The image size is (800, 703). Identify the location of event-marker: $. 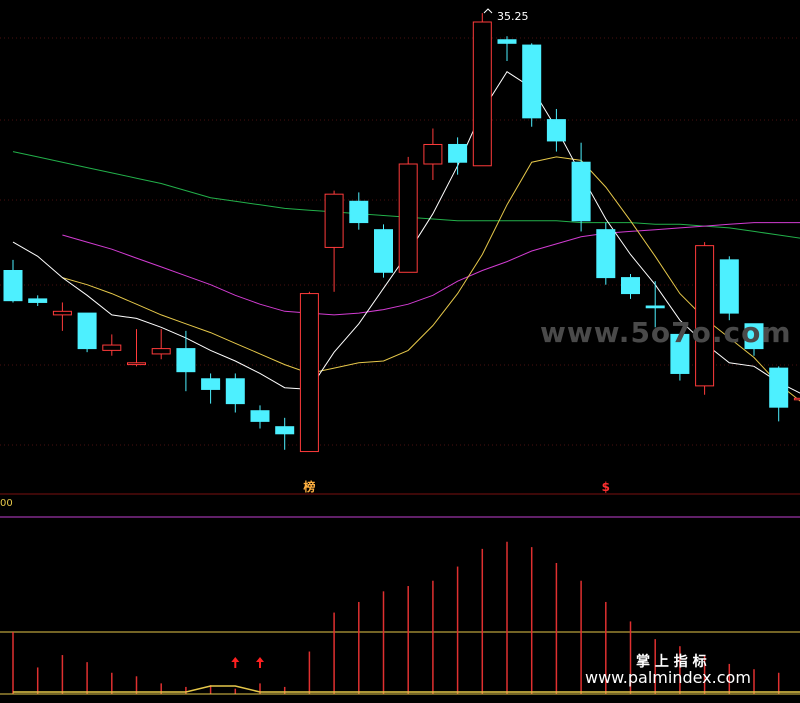
(606, 487).